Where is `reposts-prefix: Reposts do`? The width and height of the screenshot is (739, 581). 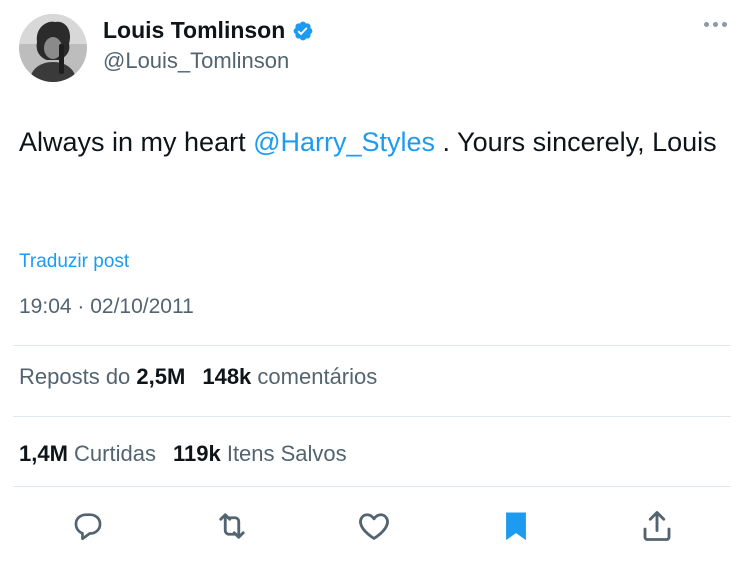
reposts-prefix: Reposts do is located at coordinates (75, 376).